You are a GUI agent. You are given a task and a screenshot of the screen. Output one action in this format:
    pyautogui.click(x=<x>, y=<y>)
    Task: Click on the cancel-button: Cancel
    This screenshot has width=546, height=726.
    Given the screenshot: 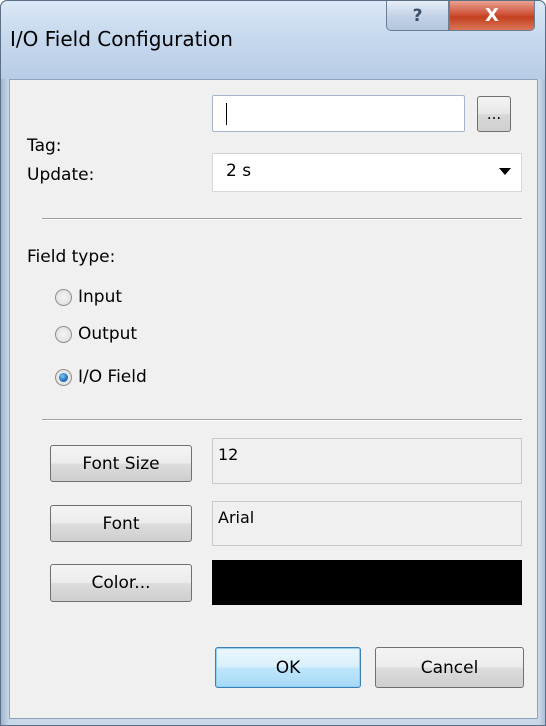 What is the action you would take?
    pyautogui.click(x=449, y=667)
    